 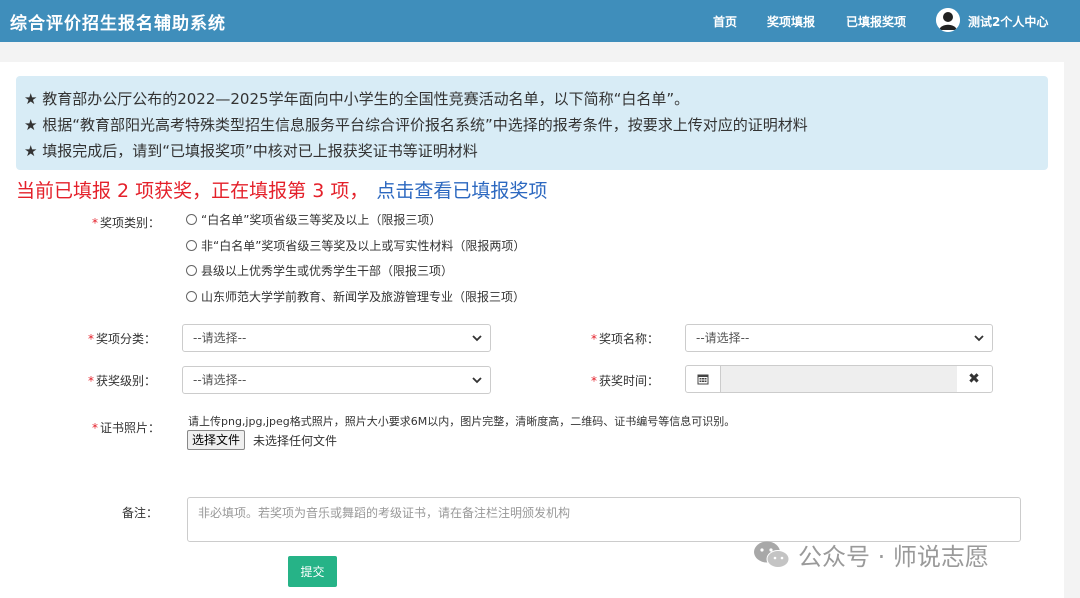 I want to click on status-line: 当前已填报 2 项获奖，正在填报第 3 项， 点击查看已填报奖项, so click(x=281, y=189).